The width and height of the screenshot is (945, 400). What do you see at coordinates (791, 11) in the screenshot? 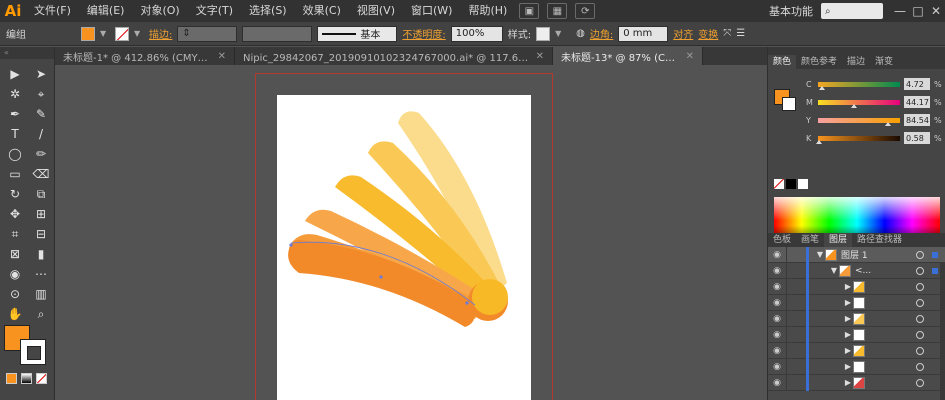
I see `workspace-switcher: 基本功能` at bounding box center [791, 11].